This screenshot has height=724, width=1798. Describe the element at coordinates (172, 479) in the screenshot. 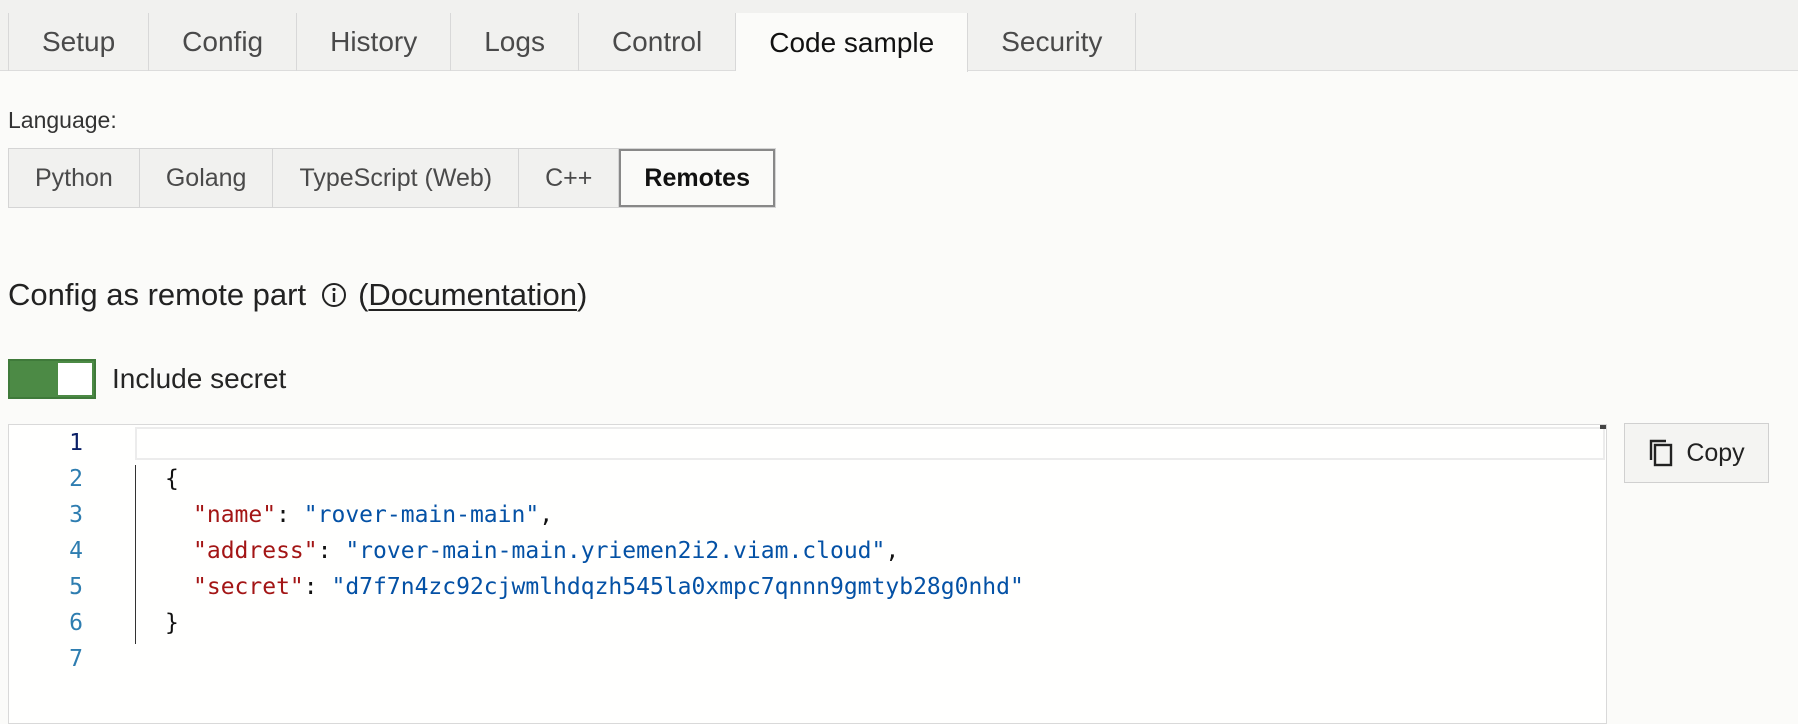

I see `code-brace-open: {` at that location.